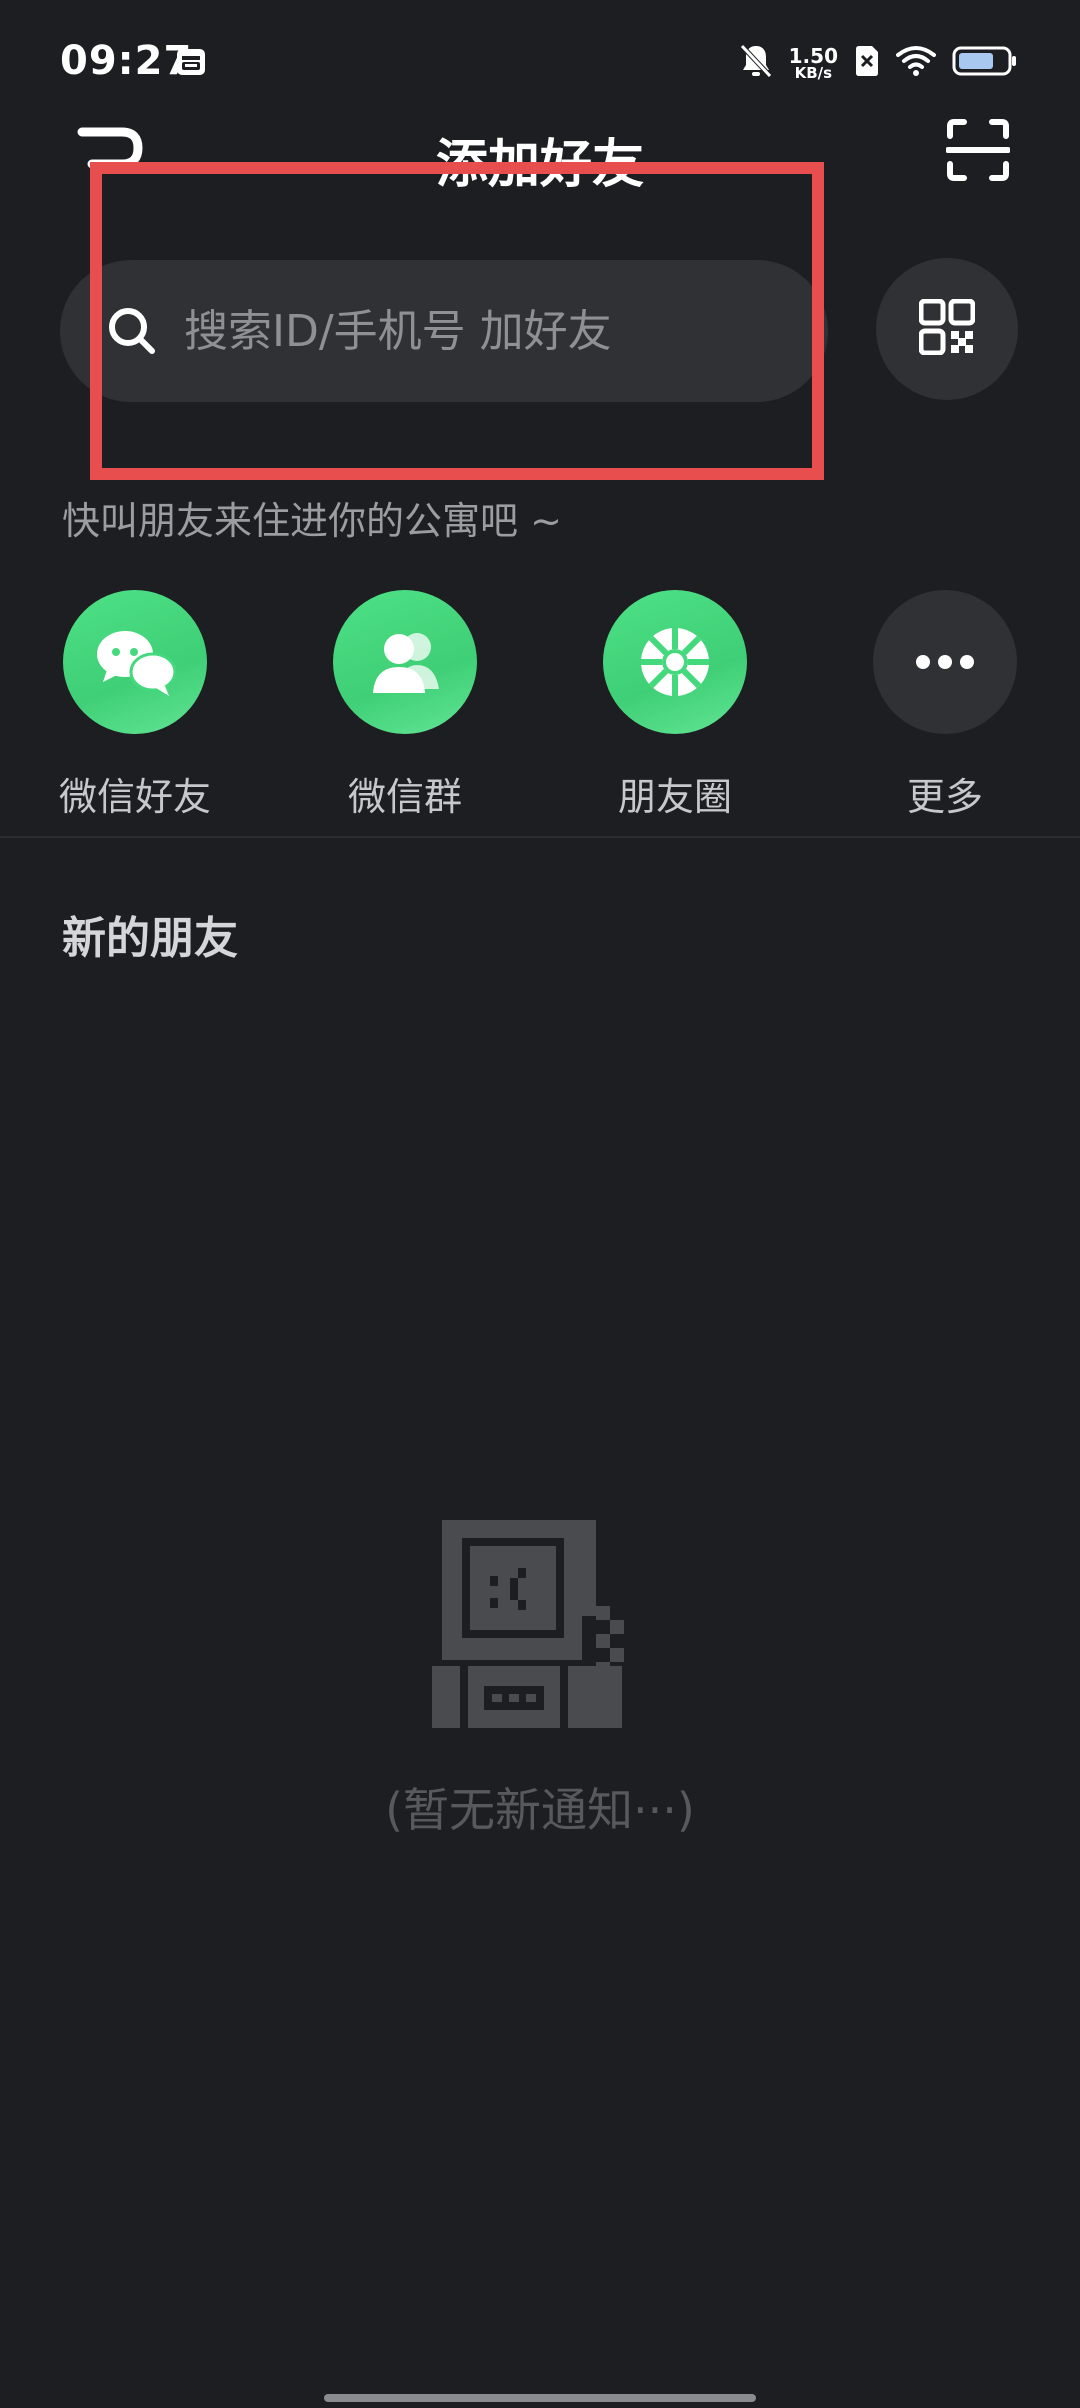 This screenshot has width=1080, height=2408. I want to click on share-more: 更多, so click(945, 705).